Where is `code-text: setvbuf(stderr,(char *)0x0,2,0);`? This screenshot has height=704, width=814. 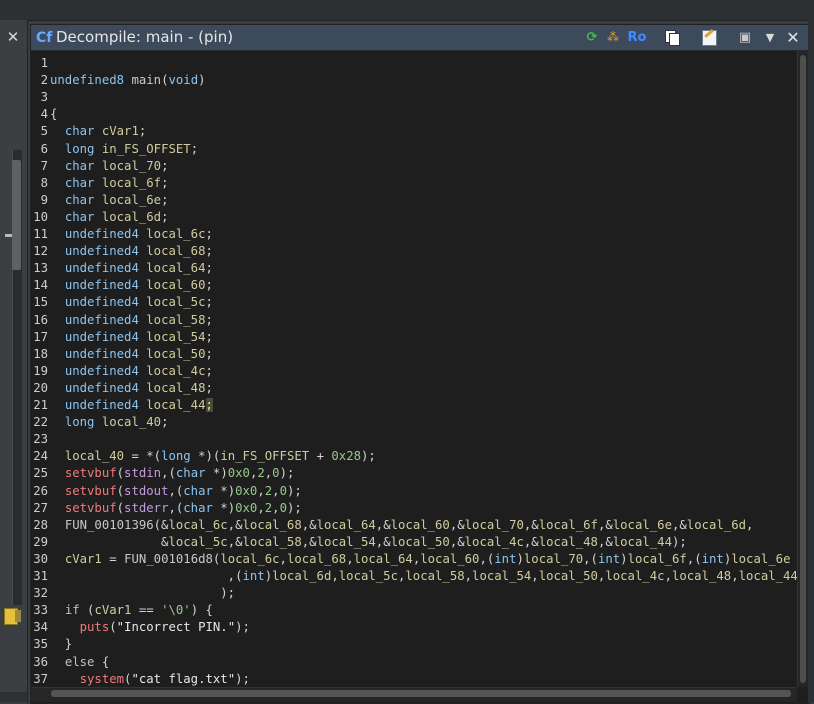 code-text: setvbuf(stderr,(char *)0x0,2,0); is located at coordinates (176, 508).